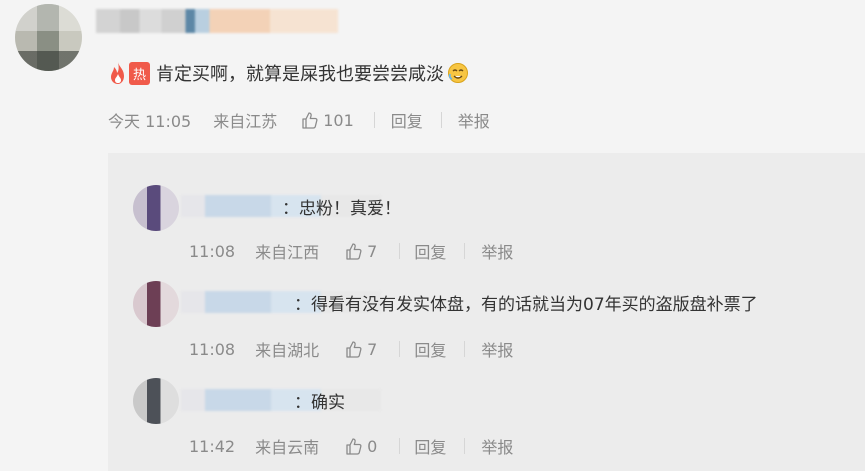 The image size is (865, 471). I want to click on like-button: 101, so click(327, 120).